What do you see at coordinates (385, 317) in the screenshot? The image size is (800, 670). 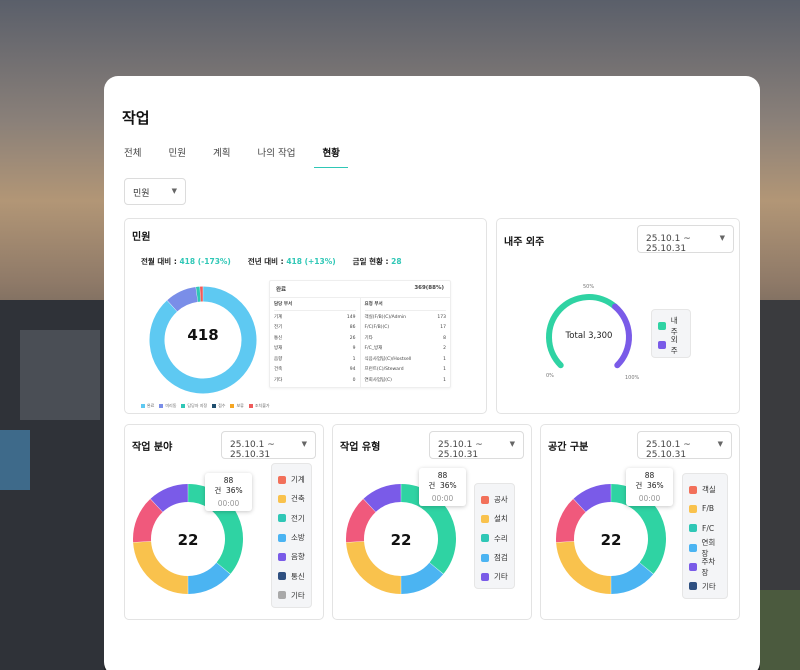 I see `type-name: 객실(F/B)(C)/Admin` at bounding box center [385, 317].